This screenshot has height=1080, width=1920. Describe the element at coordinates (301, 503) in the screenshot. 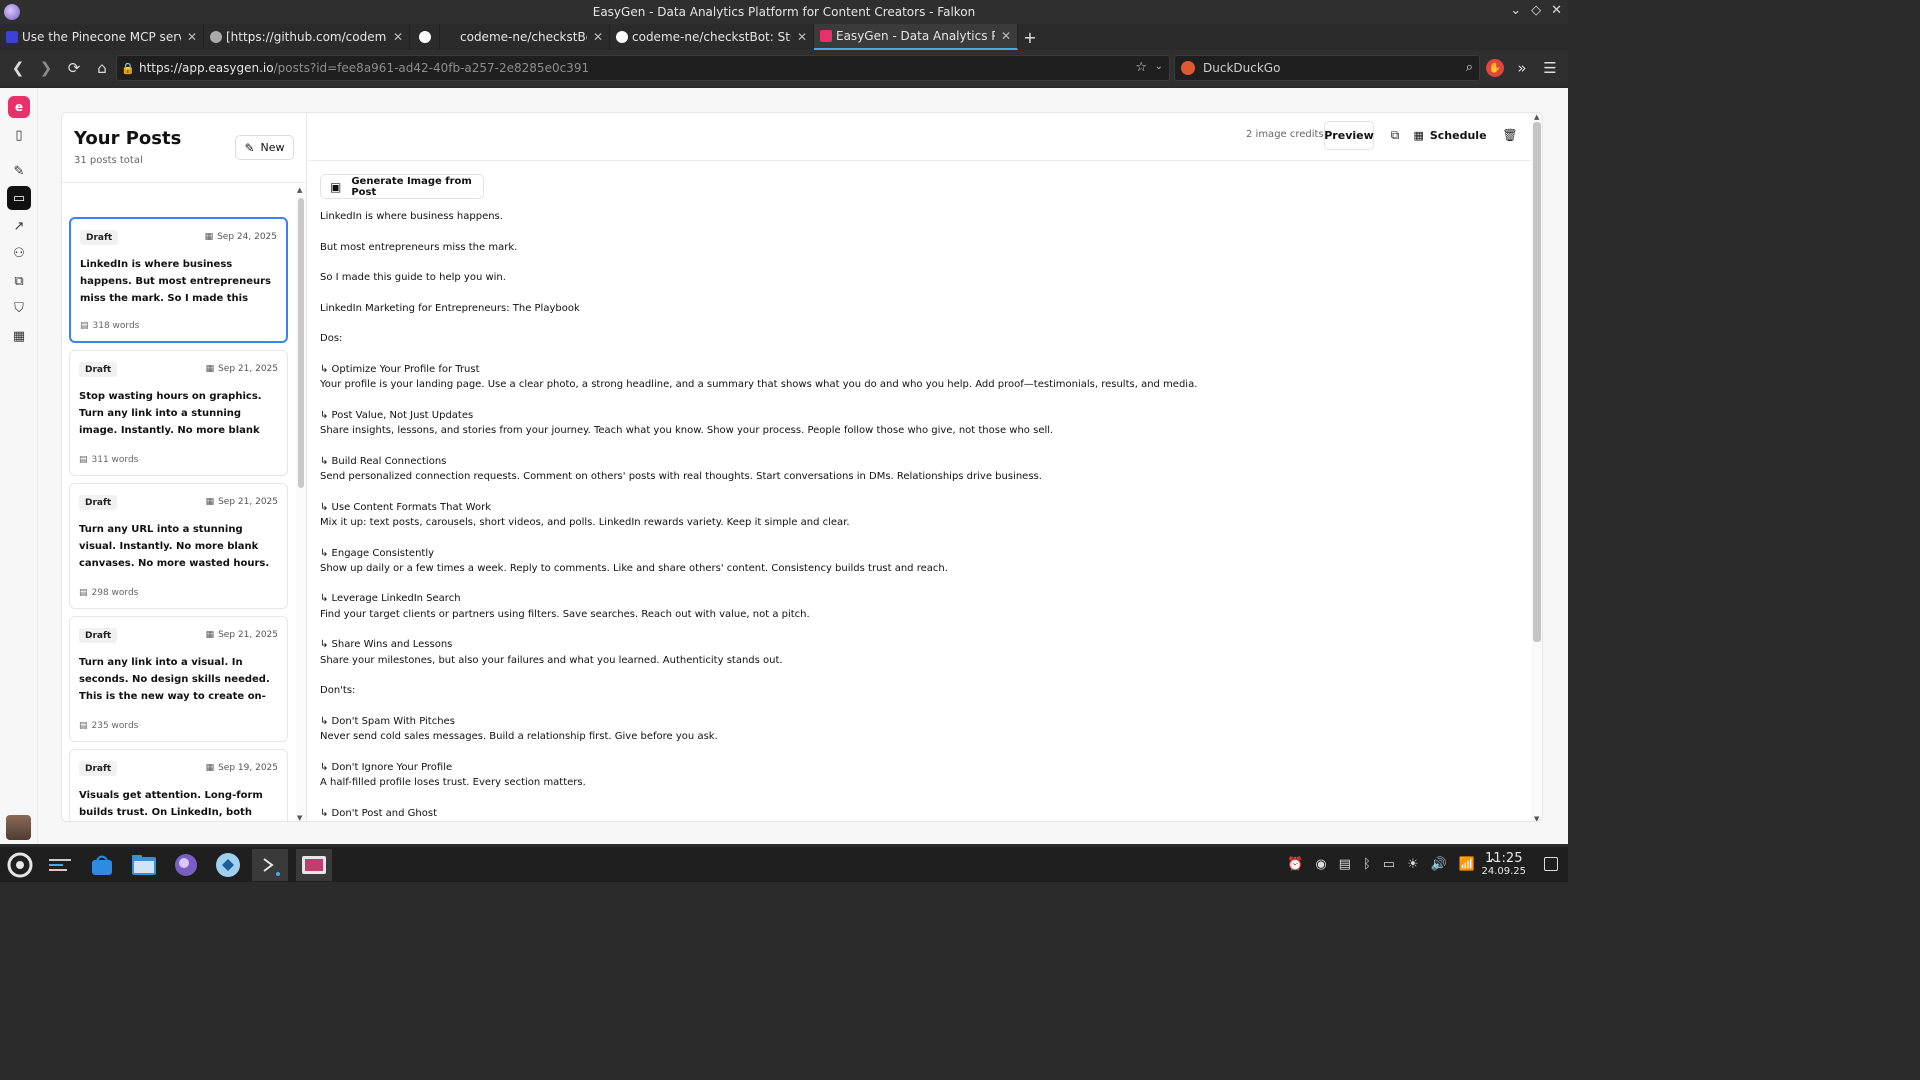

I see `post-list-scrollbar: ▲ ▼` at that location.